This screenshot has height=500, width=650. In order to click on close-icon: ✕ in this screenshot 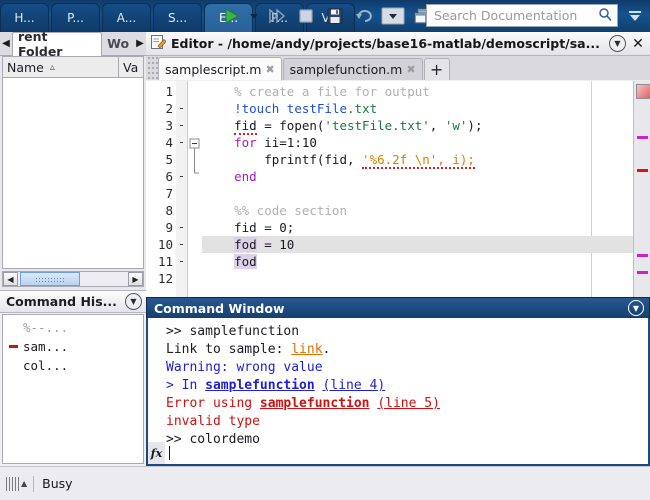, I will do `click(638, 44)`.